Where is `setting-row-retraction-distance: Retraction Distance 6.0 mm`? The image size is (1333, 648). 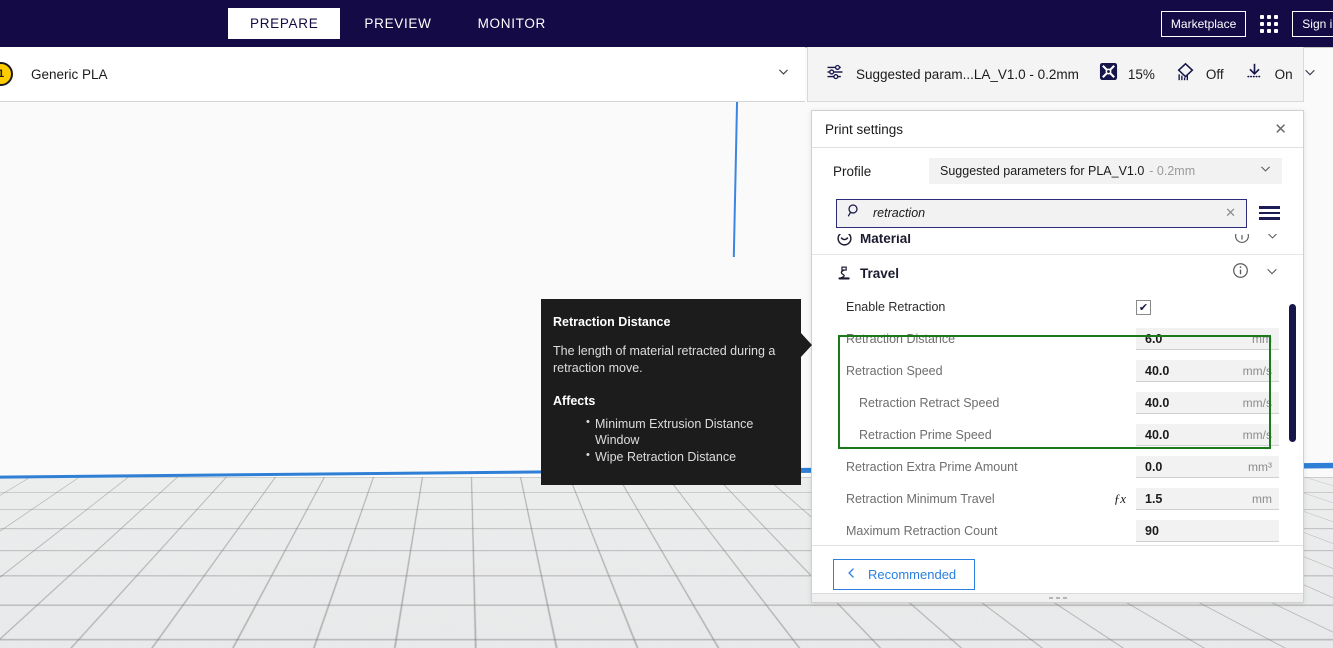 setting-row-retraction-distance: Retraction Distance 6.0 mm is located at coordinates (1057, 339).